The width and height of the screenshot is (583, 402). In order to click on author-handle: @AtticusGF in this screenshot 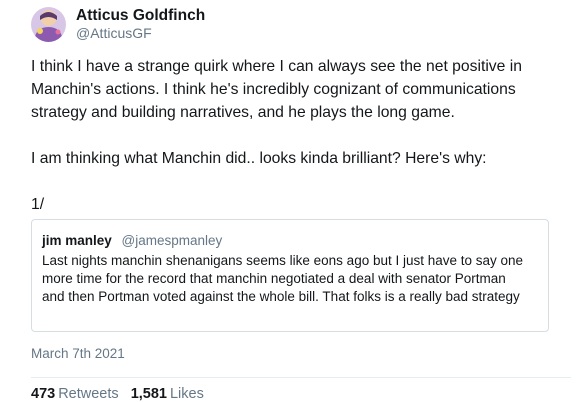, I will do `click(140, 33)`.